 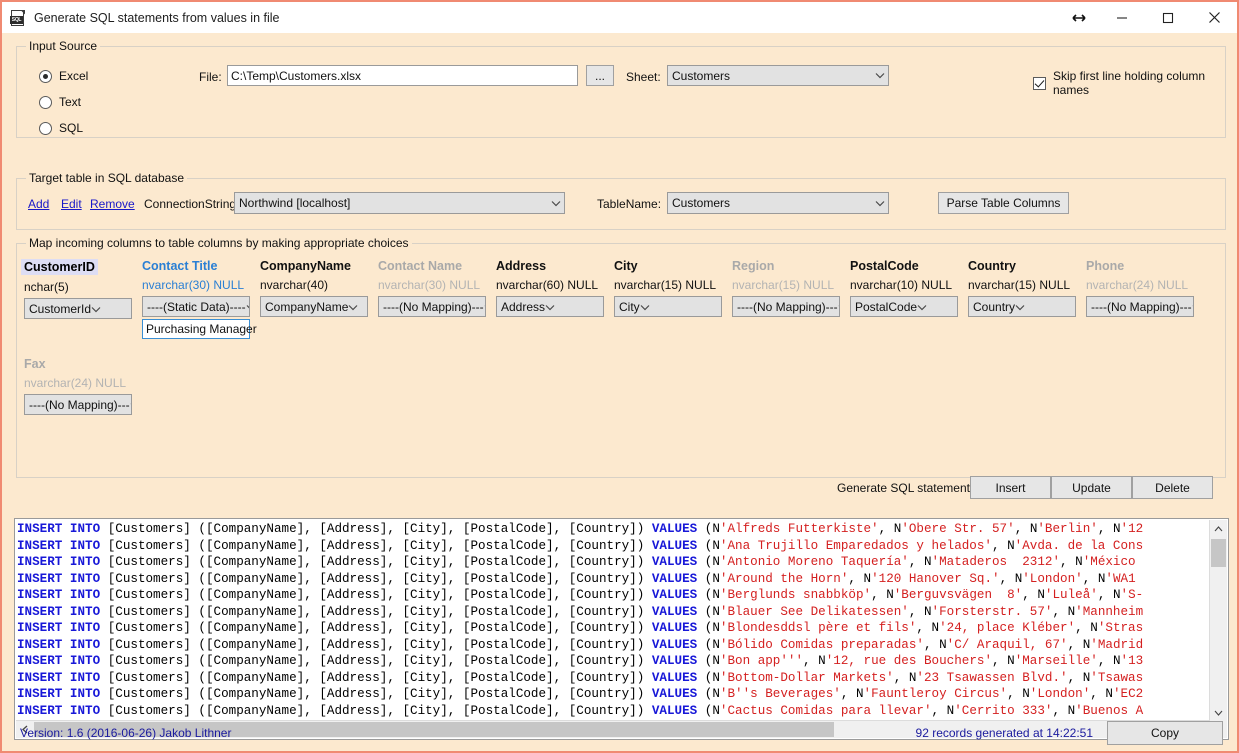 I want to click on map-column-select: CompanyName, so click(x=314, y=306).